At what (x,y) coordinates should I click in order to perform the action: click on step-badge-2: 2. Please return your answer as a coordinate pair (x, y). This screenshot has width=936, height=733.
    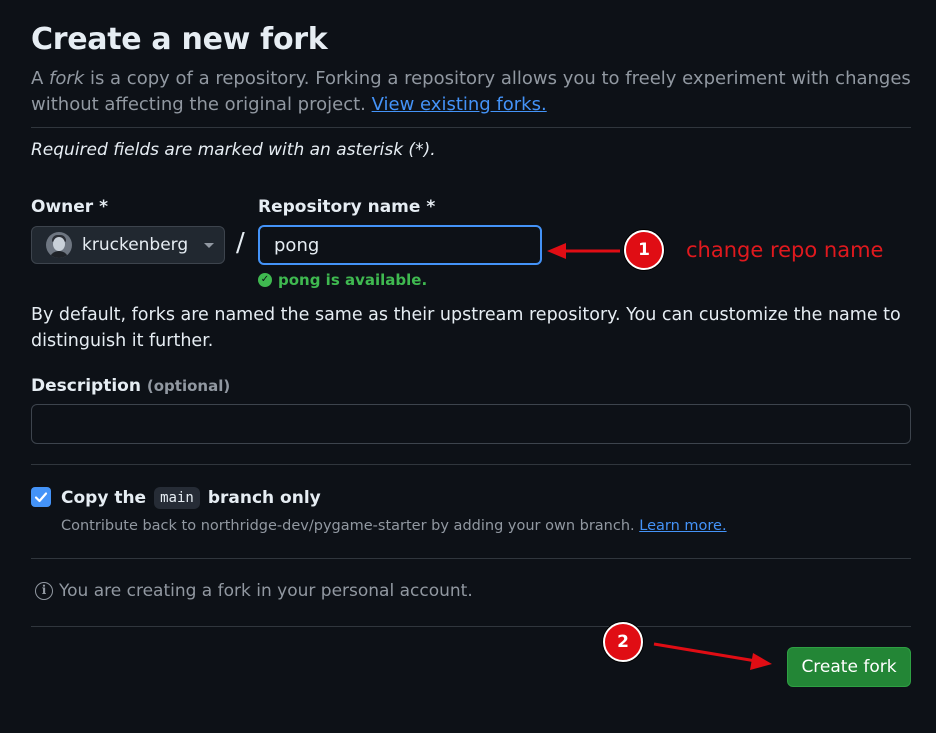
    Looking at the image, I should click on (623, 642).